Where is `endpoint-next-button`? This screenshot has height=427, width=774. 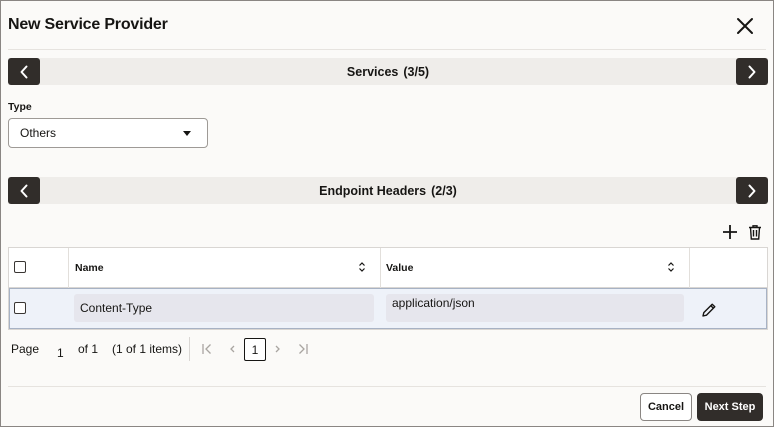
endpoint-next-button is located at coordinates (752, 190).